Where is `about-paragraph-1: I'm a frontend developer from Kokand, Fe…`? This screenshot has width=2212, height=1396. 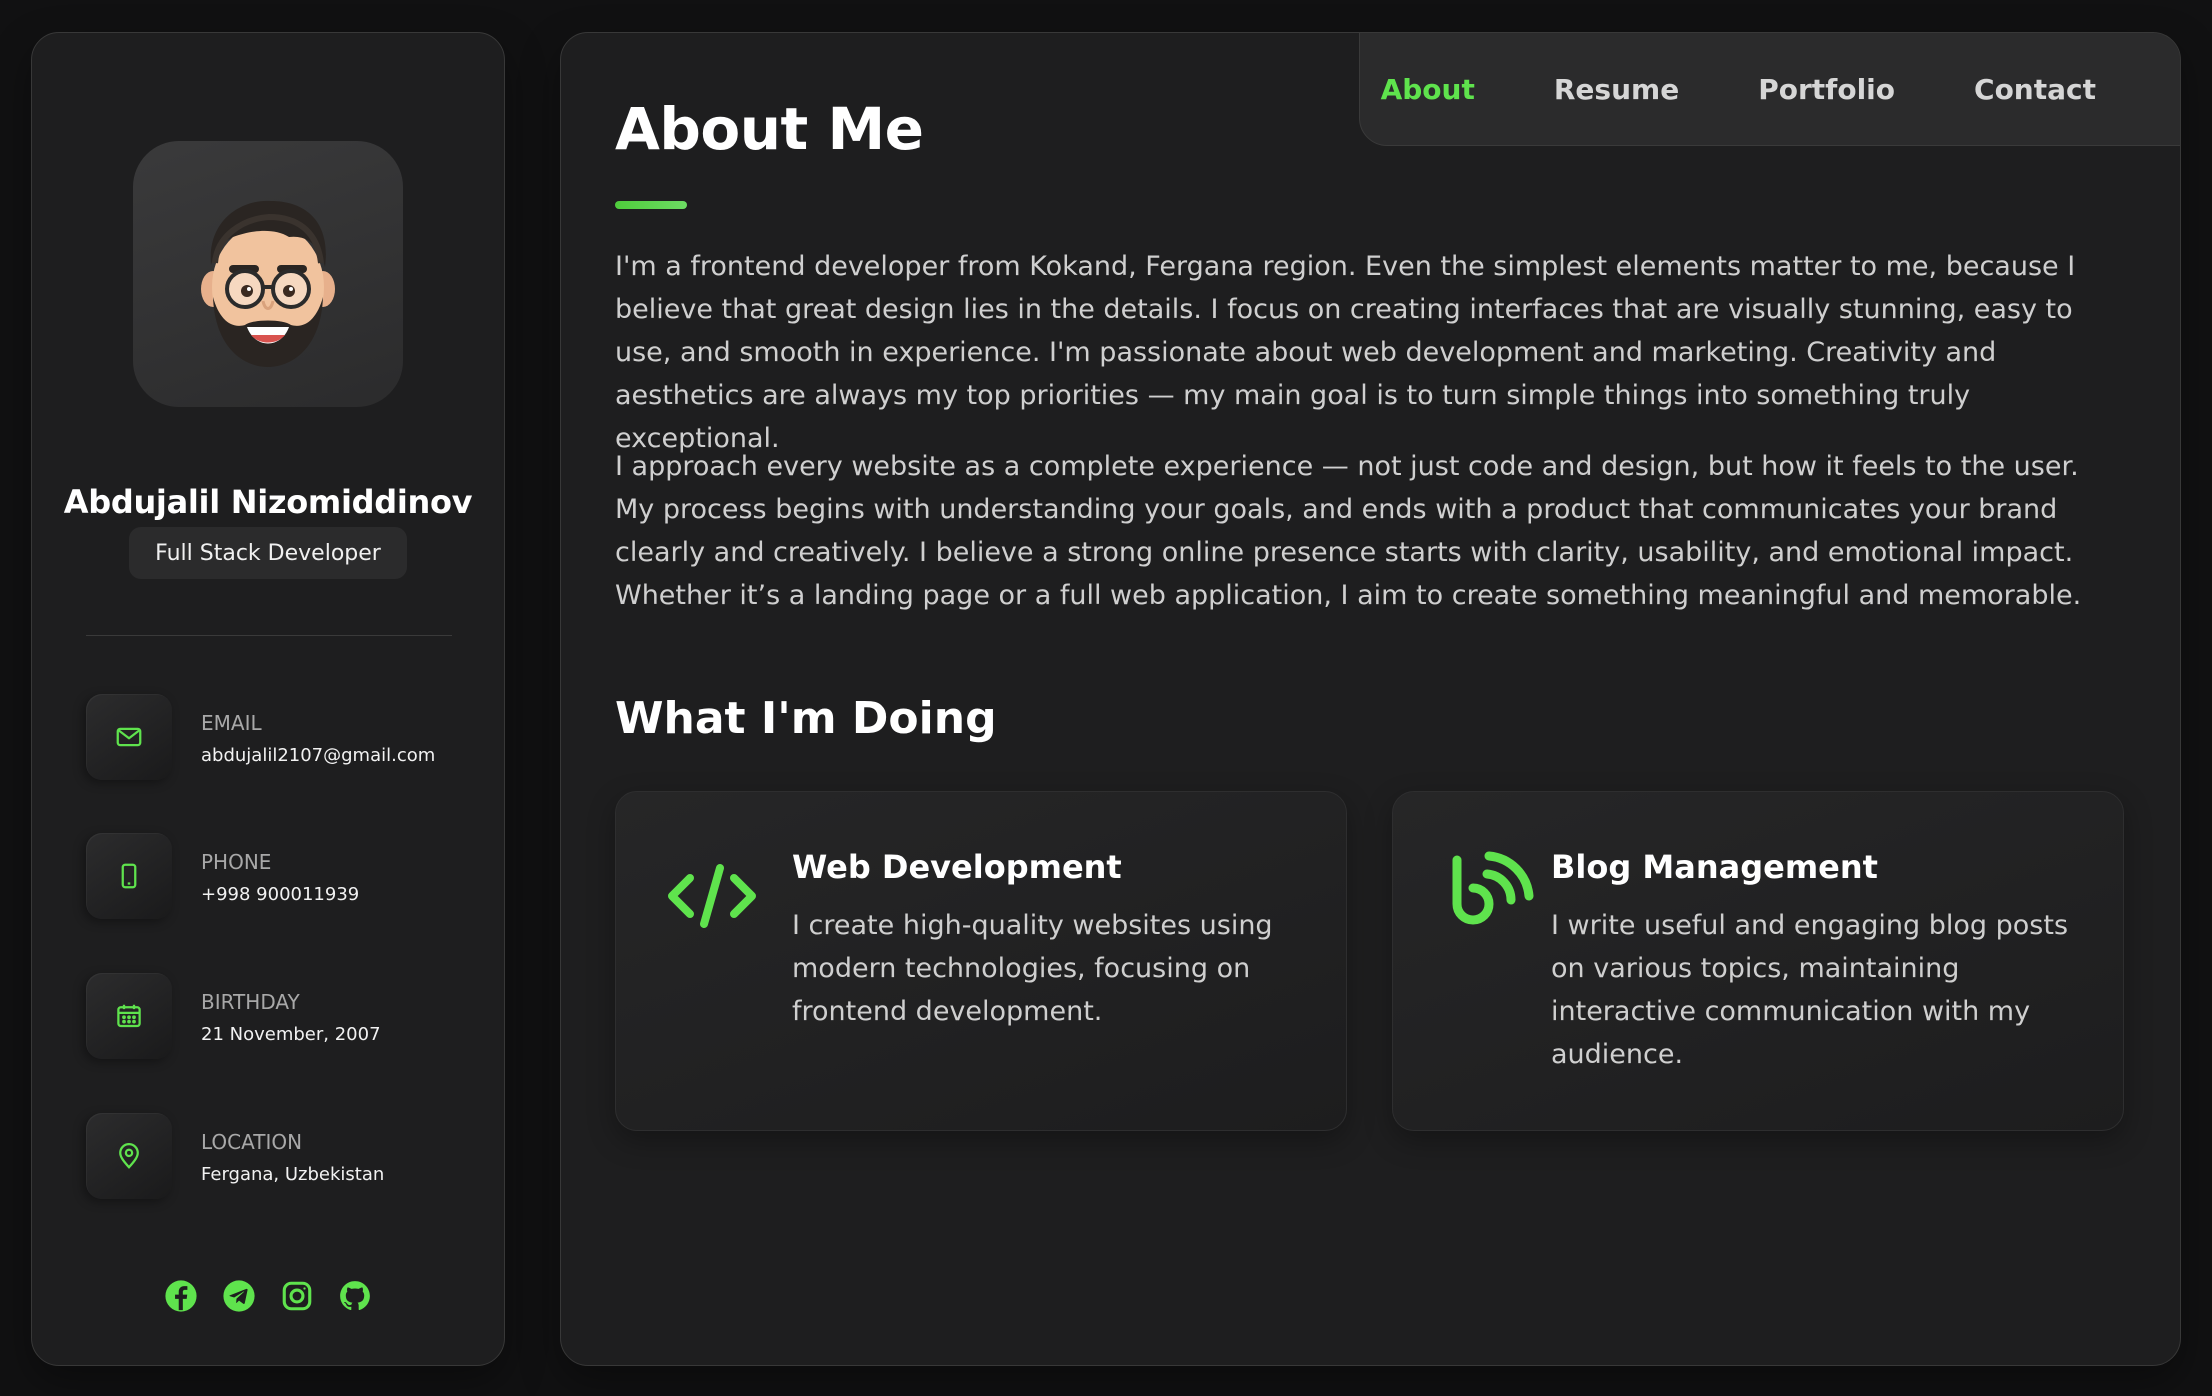
about-paragraph-1: I'm a frontend developer from Kokand, Fe… is located at coordinates (1345, 352).